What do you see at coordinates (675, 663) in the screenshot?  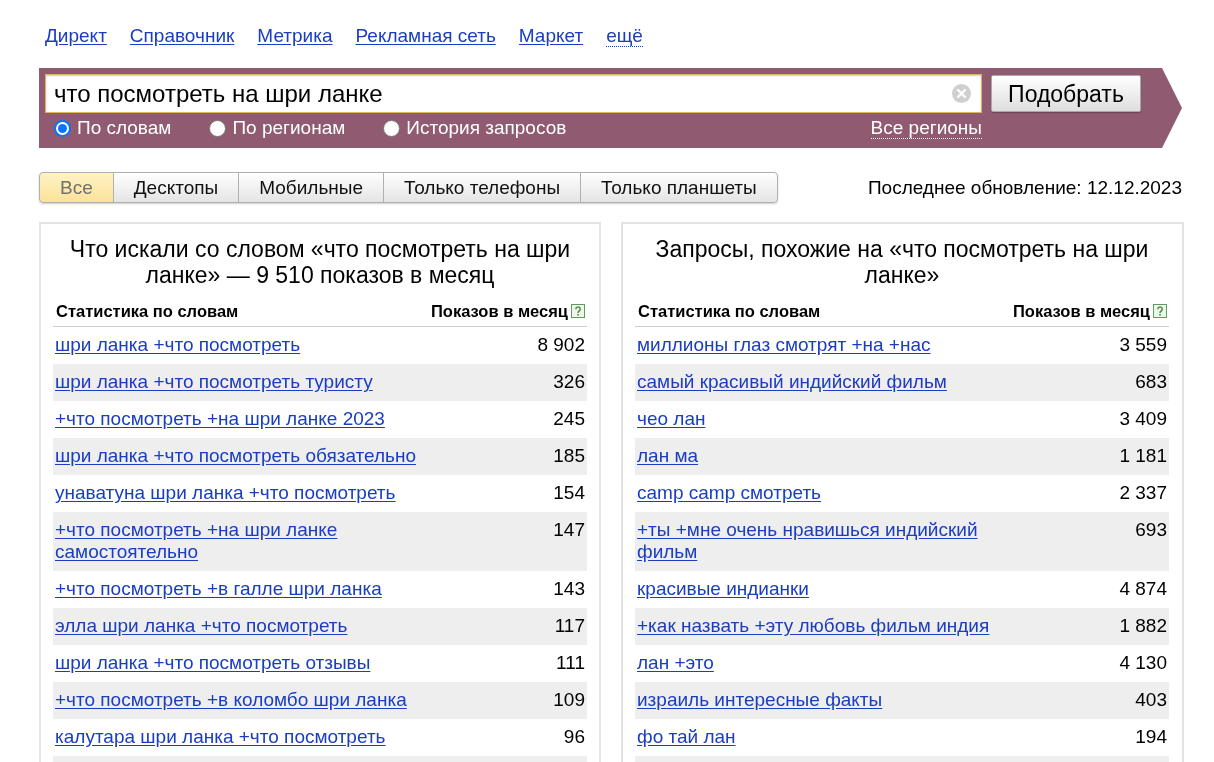 I see `phrase-link: лан +это` at bounding box center [675, 663].